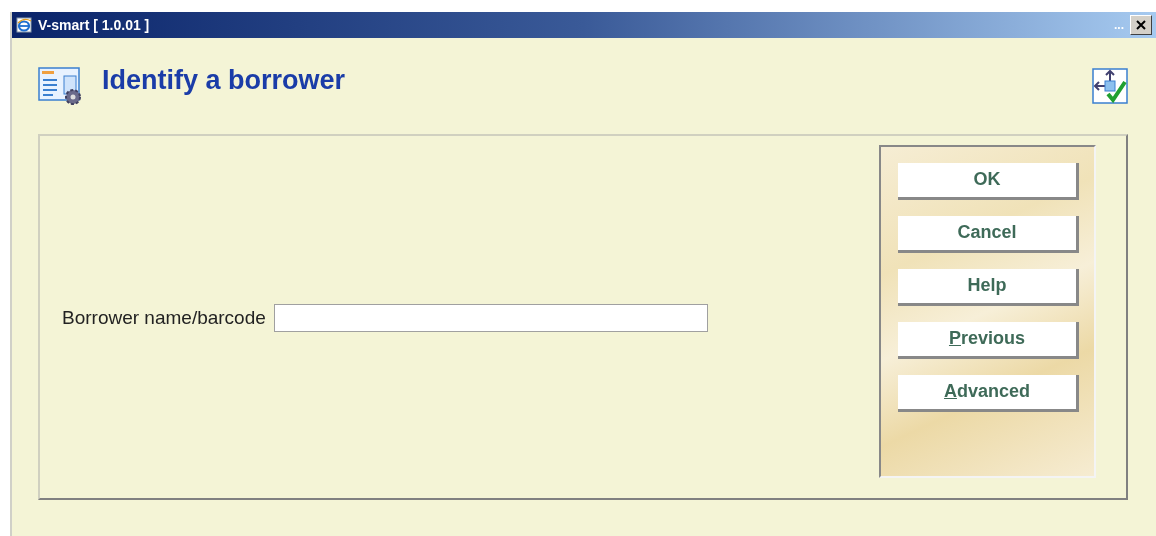 The height and width of the screenshot is (536, 1156). Describe the element at coordinates (24, 25) in the screenshot. I see `browser-icon` at that location.